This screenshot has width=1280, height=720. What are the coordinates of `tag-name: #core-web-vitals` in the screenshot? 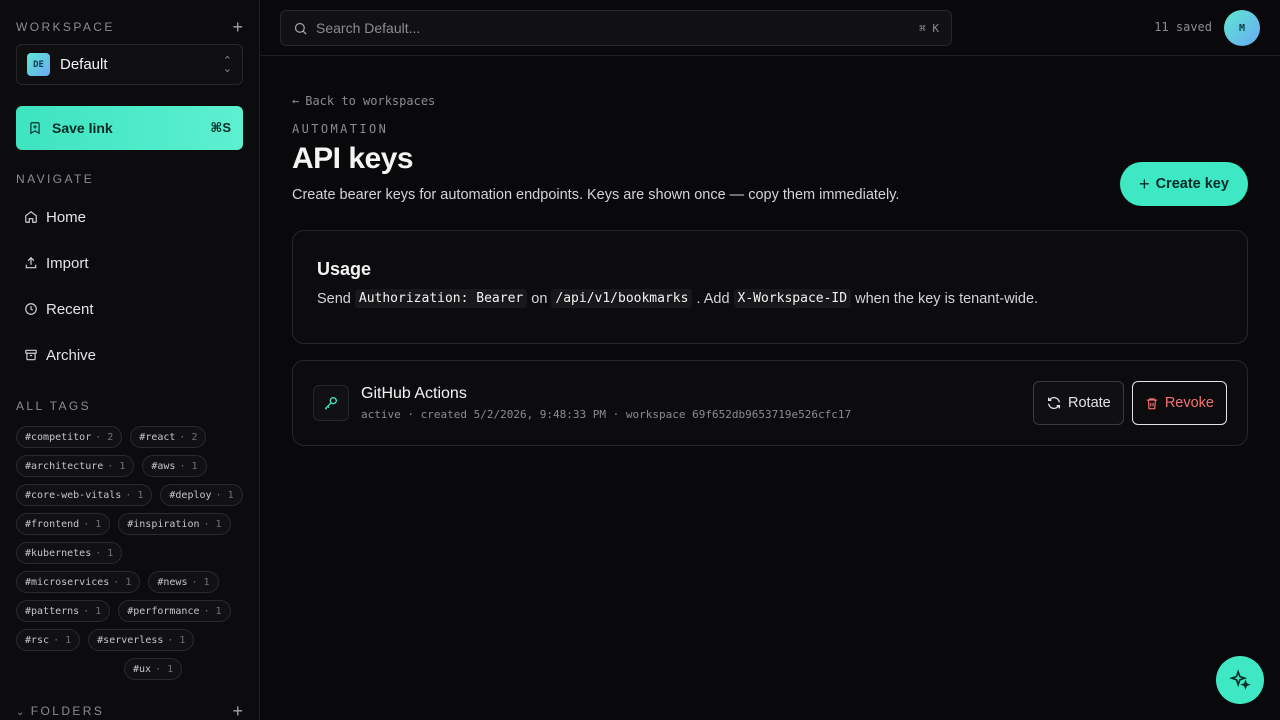 It's located at (73, 495).